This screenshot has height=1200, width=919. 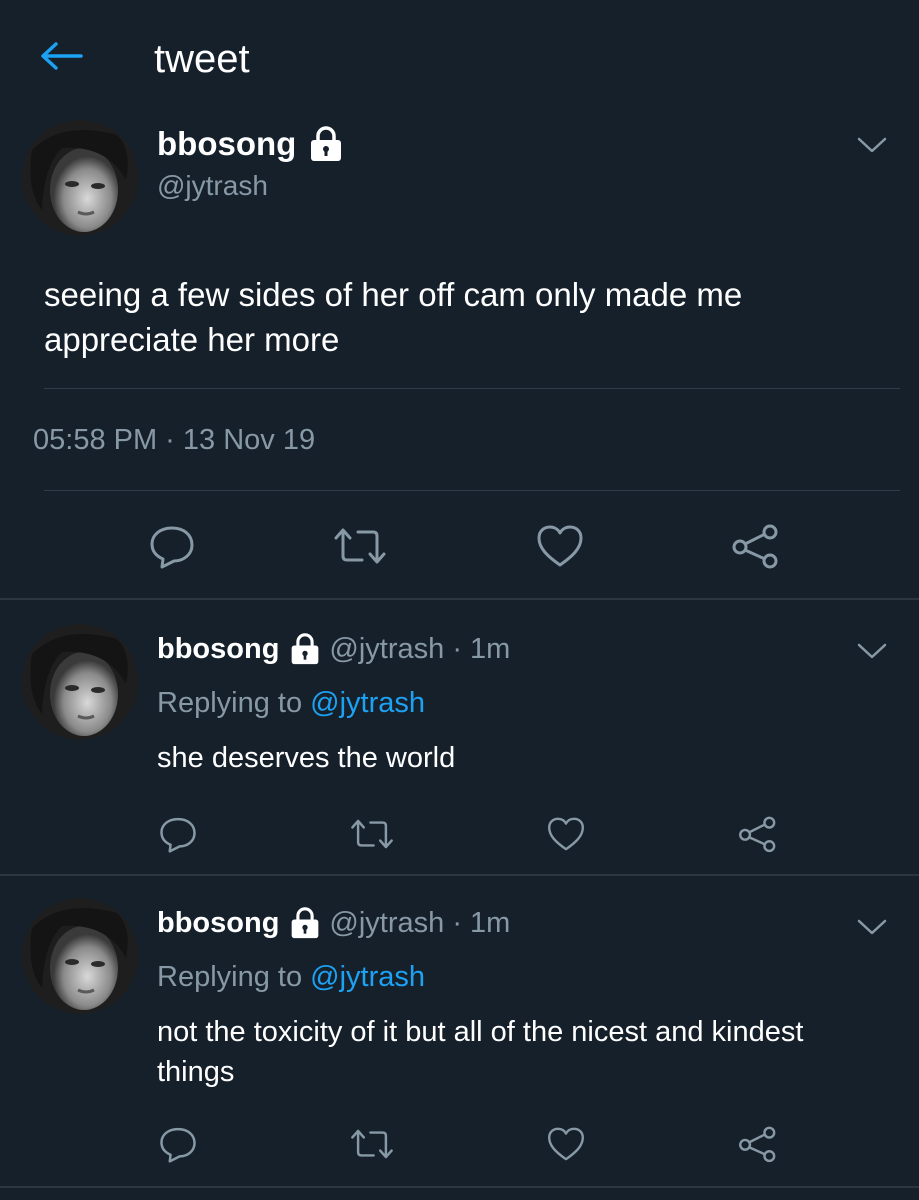 I want to click on tweet-timestamp: 05:58 PM · 13 Nov 19, so click(x=174, y=440).